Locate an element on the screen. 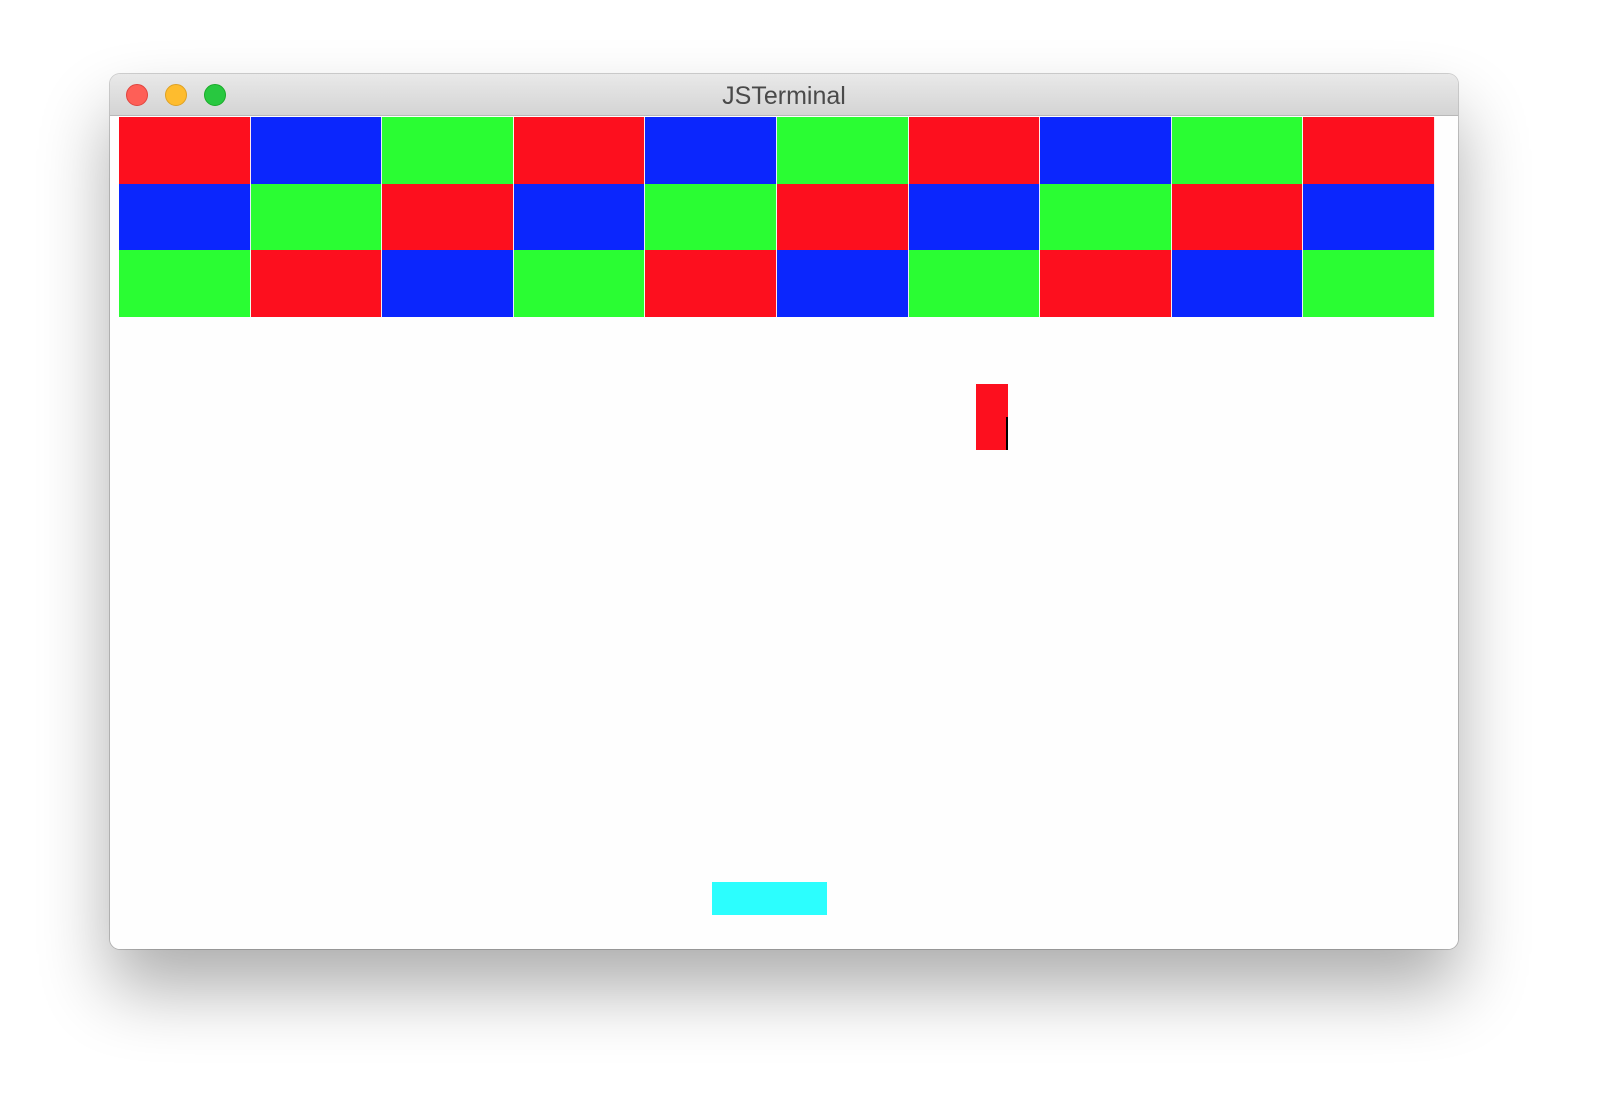 The image size is (1602, 1118). brick-r1-c6 is located at coordinates (843, 150).